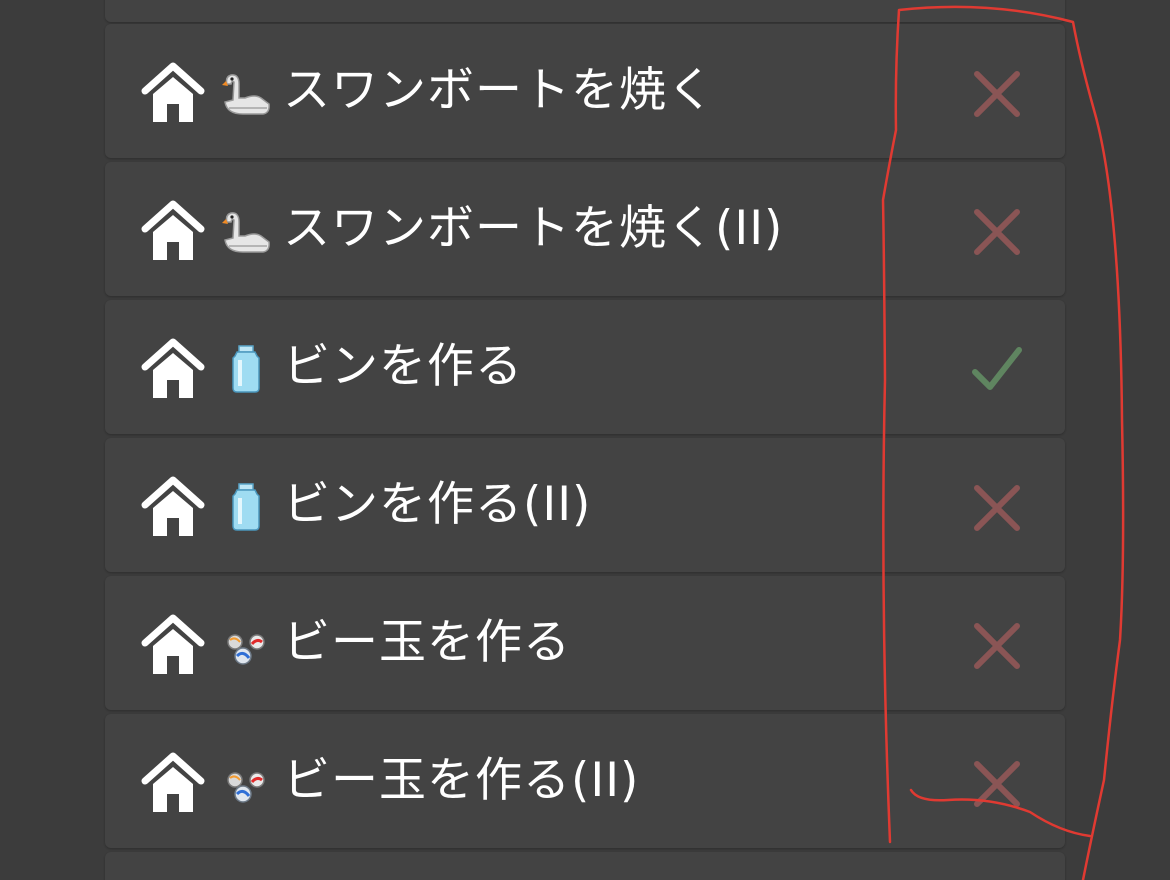 This screenshot has width=1170, height=880. What do you see at coordinates (585, 11) in the screenshot?
I see `task-card-partial-above` at bounding box center [585, 11].